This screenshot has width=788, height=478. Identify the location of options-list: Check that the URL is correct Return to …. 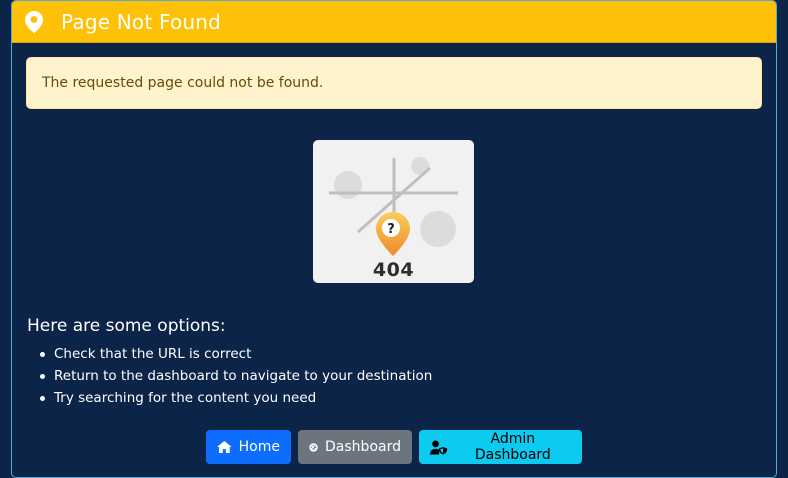
(236, 376).